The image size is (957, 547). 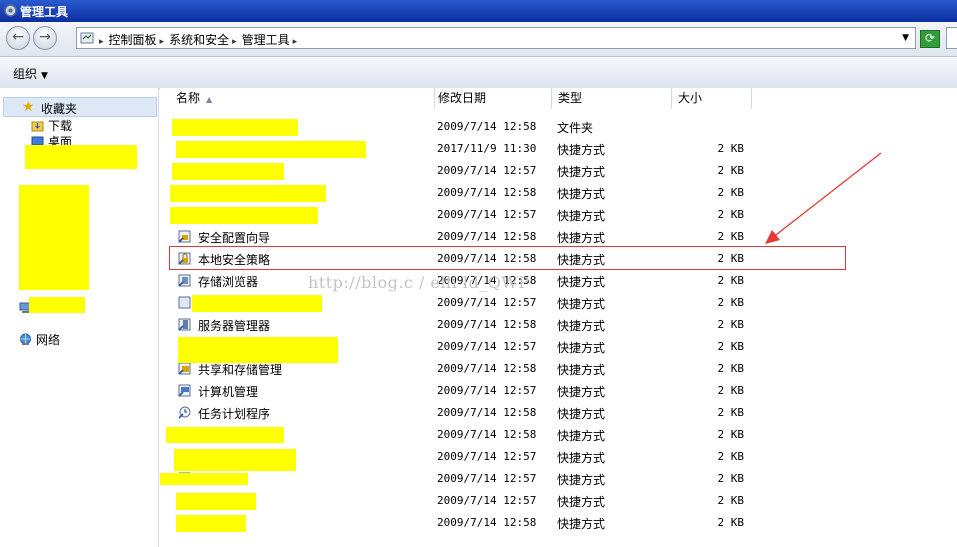 I want to click on sidebar-item-downloads: 下载, so click(x=51, y=125).